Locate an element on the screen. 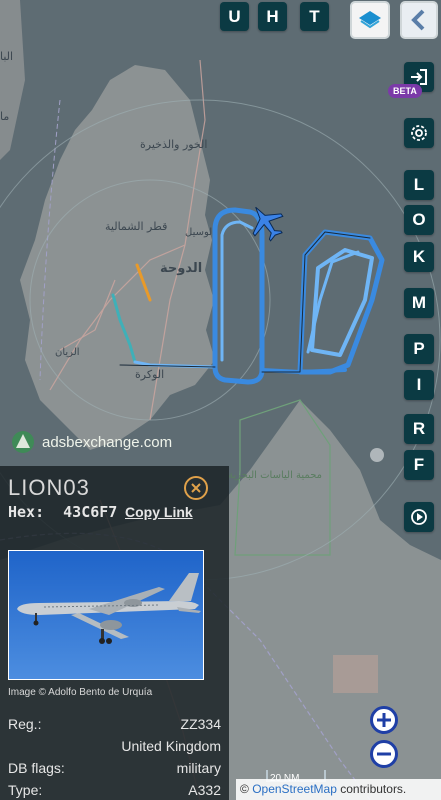 Image resolution: width=441 pixels, height=800 pixels. close-button is located at coordinates (196, 488).